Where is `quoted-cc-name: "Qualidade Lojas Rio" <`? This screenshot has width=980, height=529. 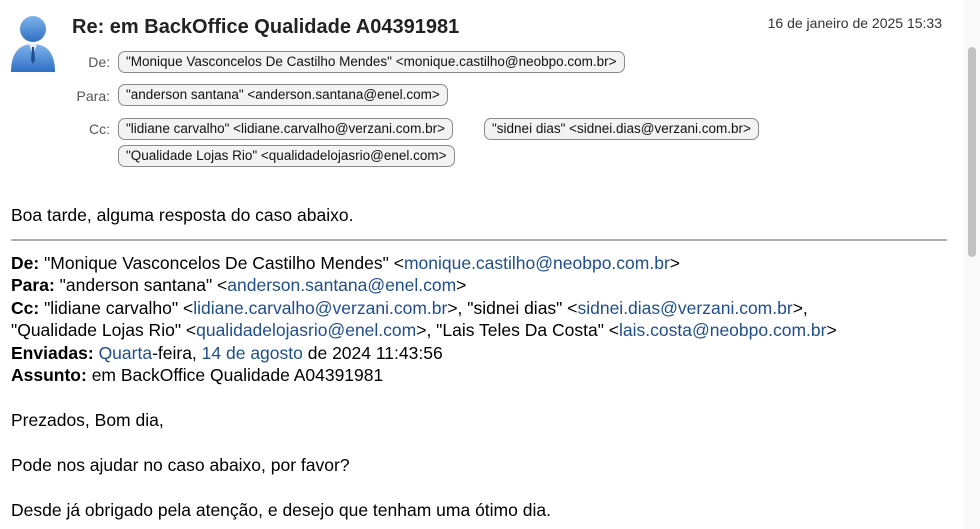 quoted-cc-name: "Qualidade Lojas Rio" < is located at coordinates (104, 330).